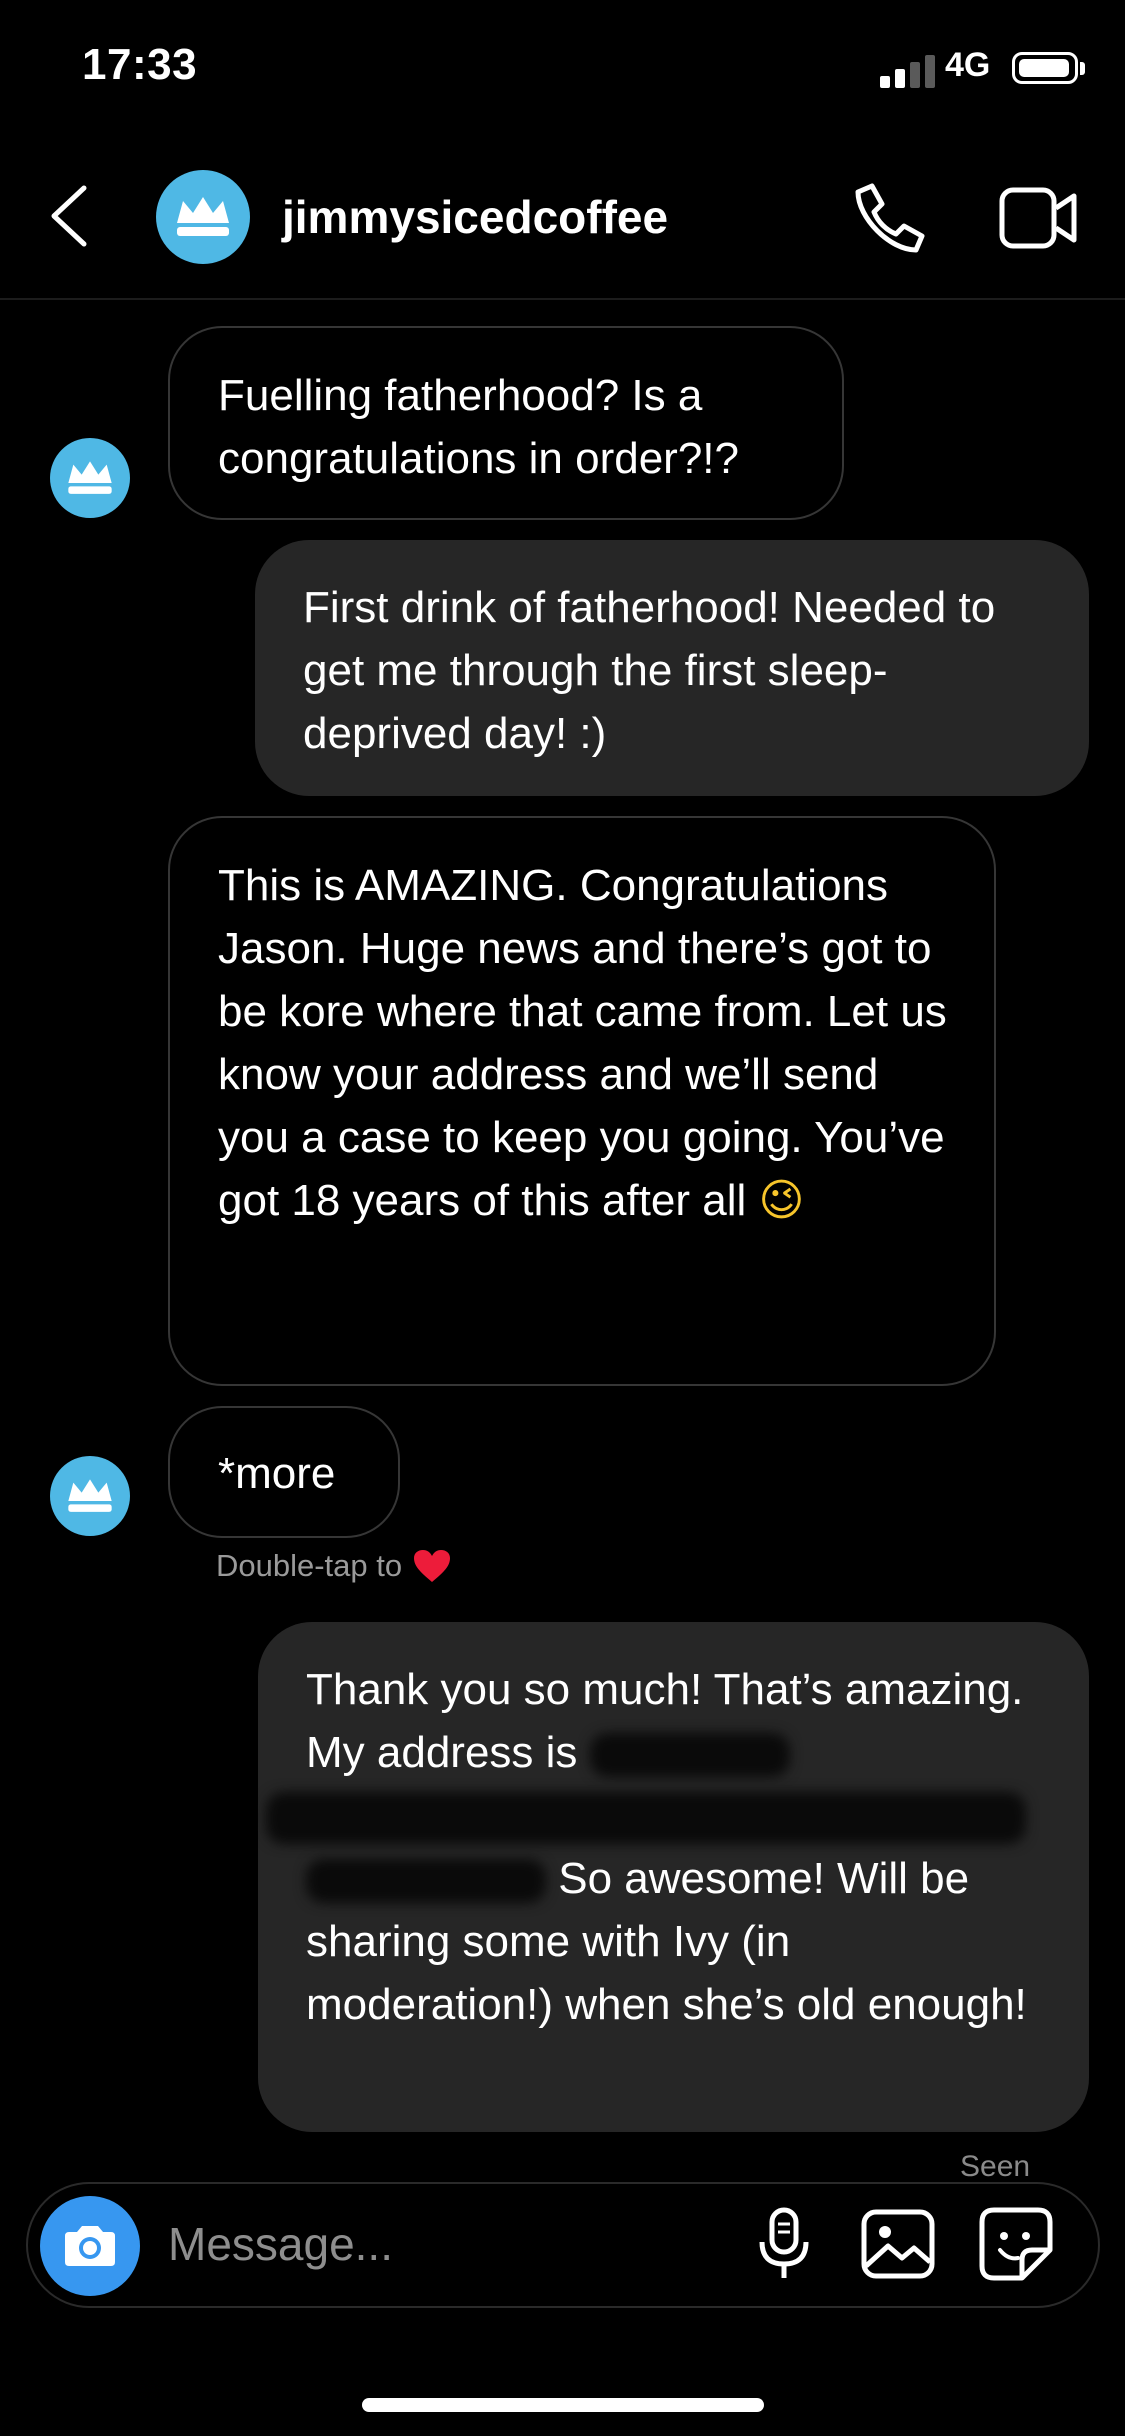 This screenshot has height=2436, width=1125. I want to click on message-input, so click(448, 2244).